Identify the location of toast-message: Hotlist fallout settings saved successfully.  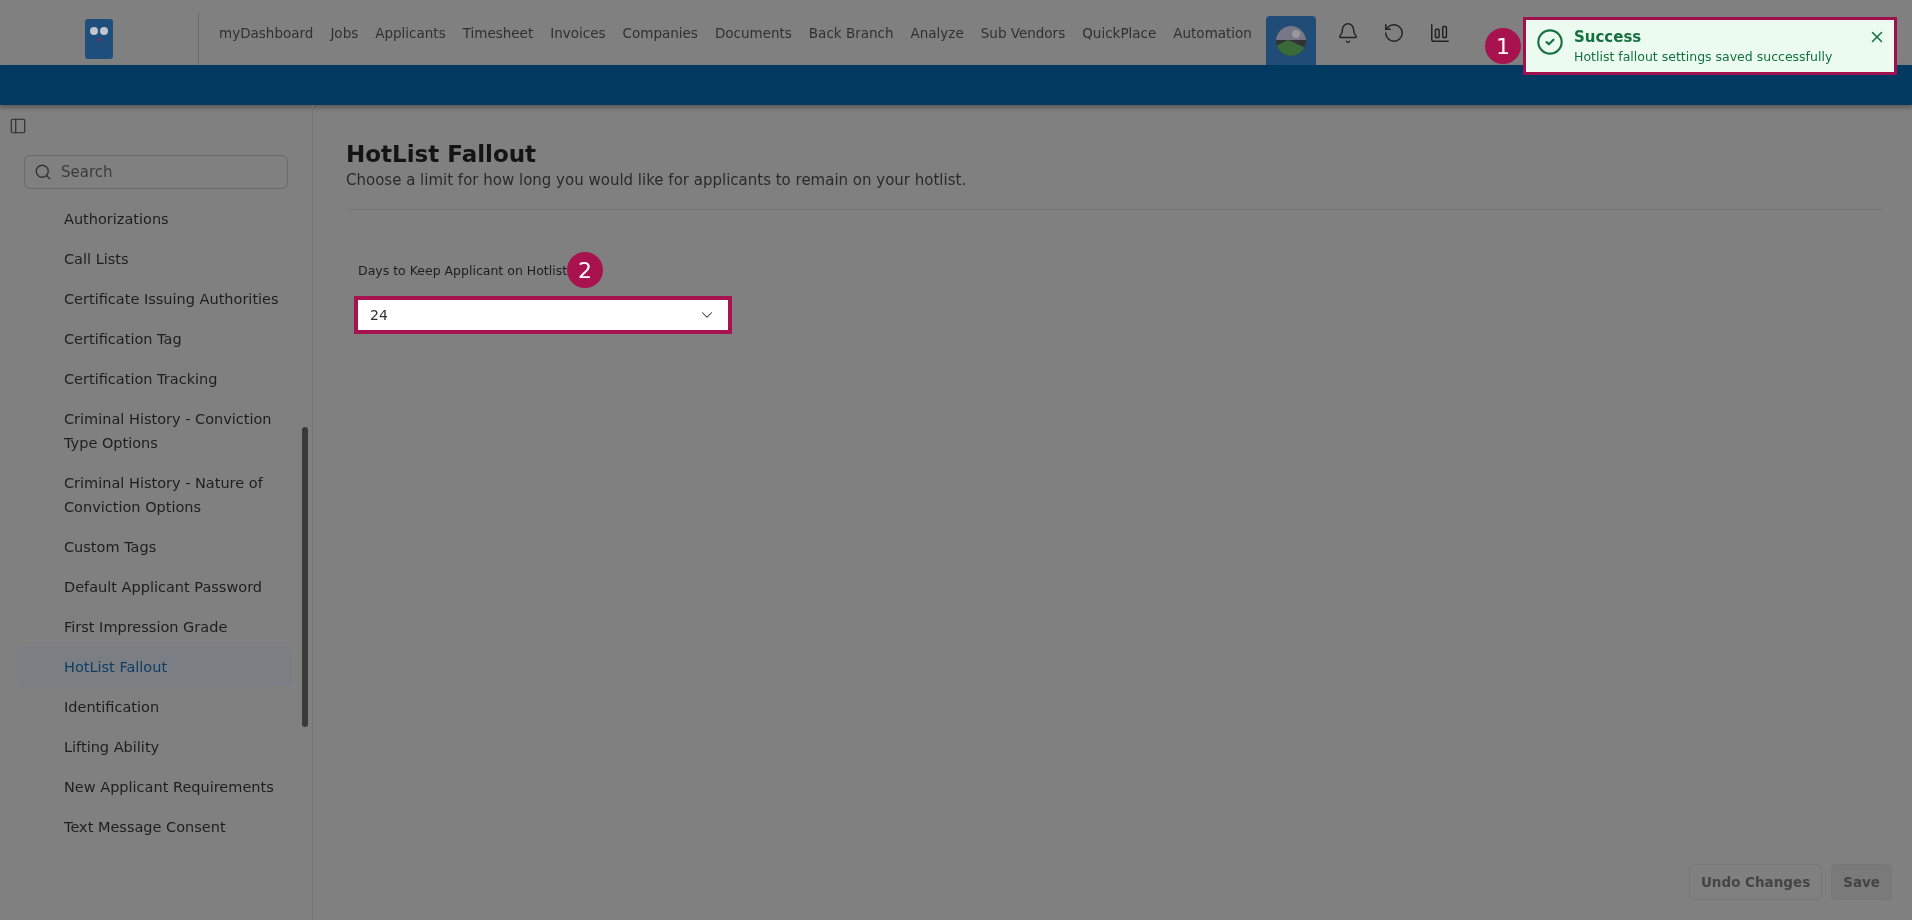
(1704, 56).